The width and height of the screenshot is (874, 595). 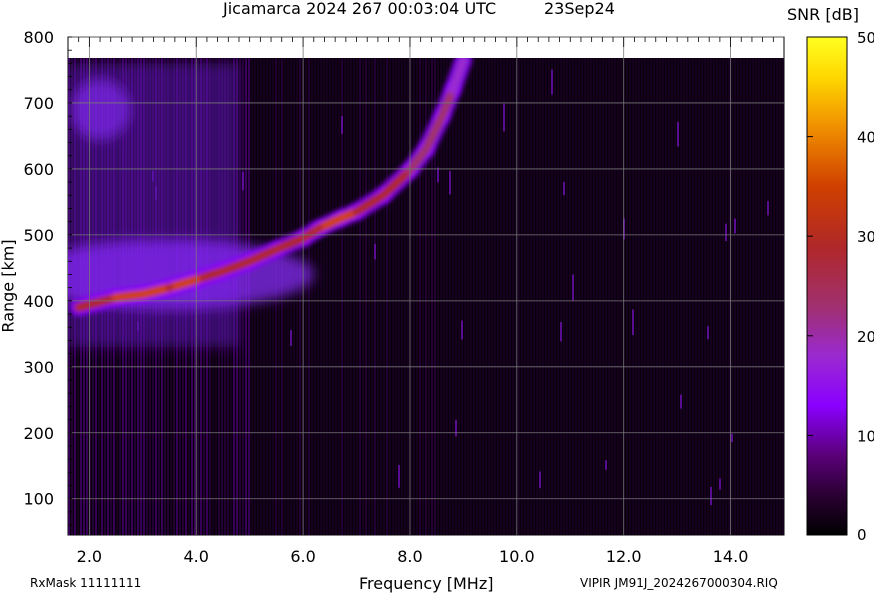 What do you see at coordinates (827, 286) in the screenshot?
I see `colorbar` at bounding box center [827, 286].